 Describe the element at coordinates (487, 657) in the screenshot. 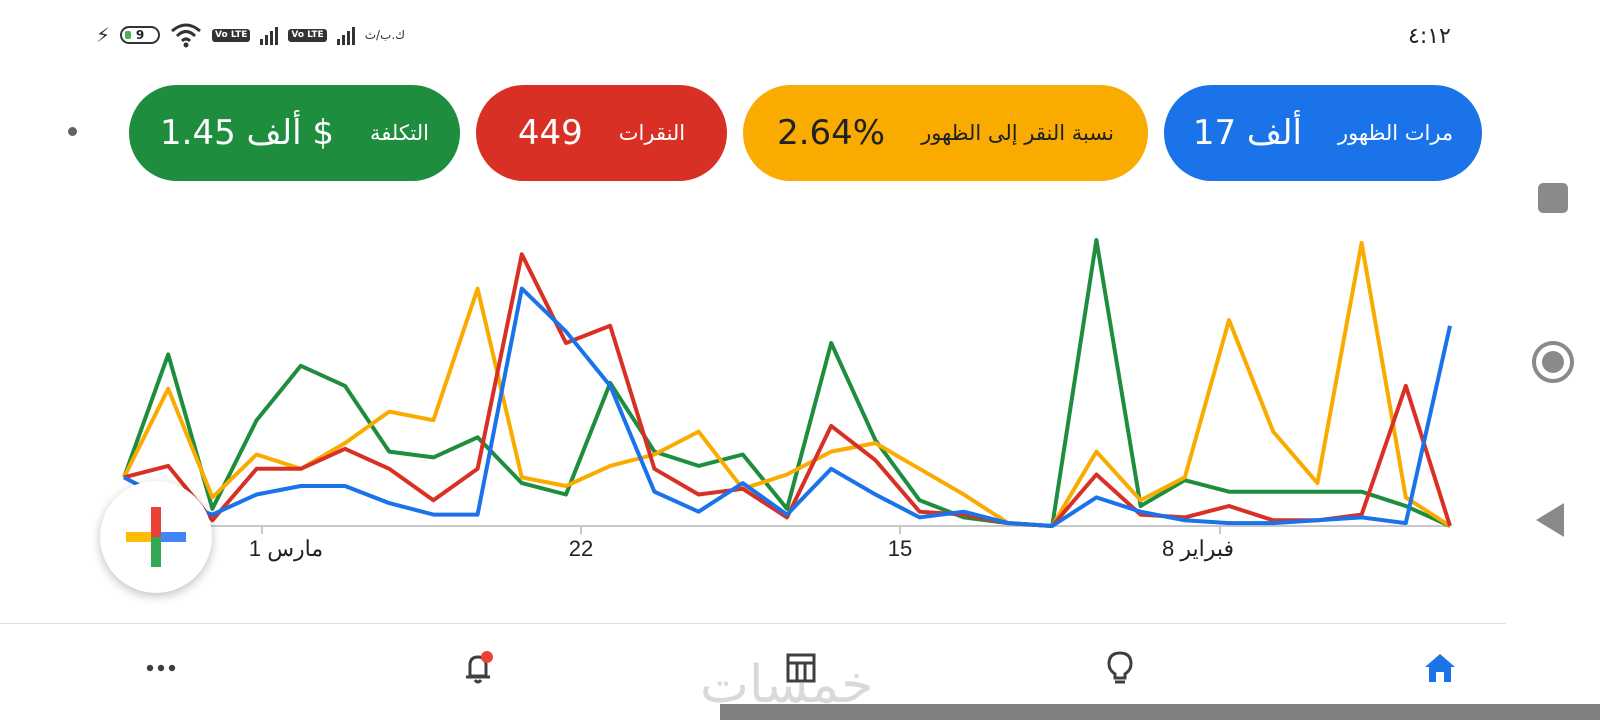

I see `notification-badge` at that location.